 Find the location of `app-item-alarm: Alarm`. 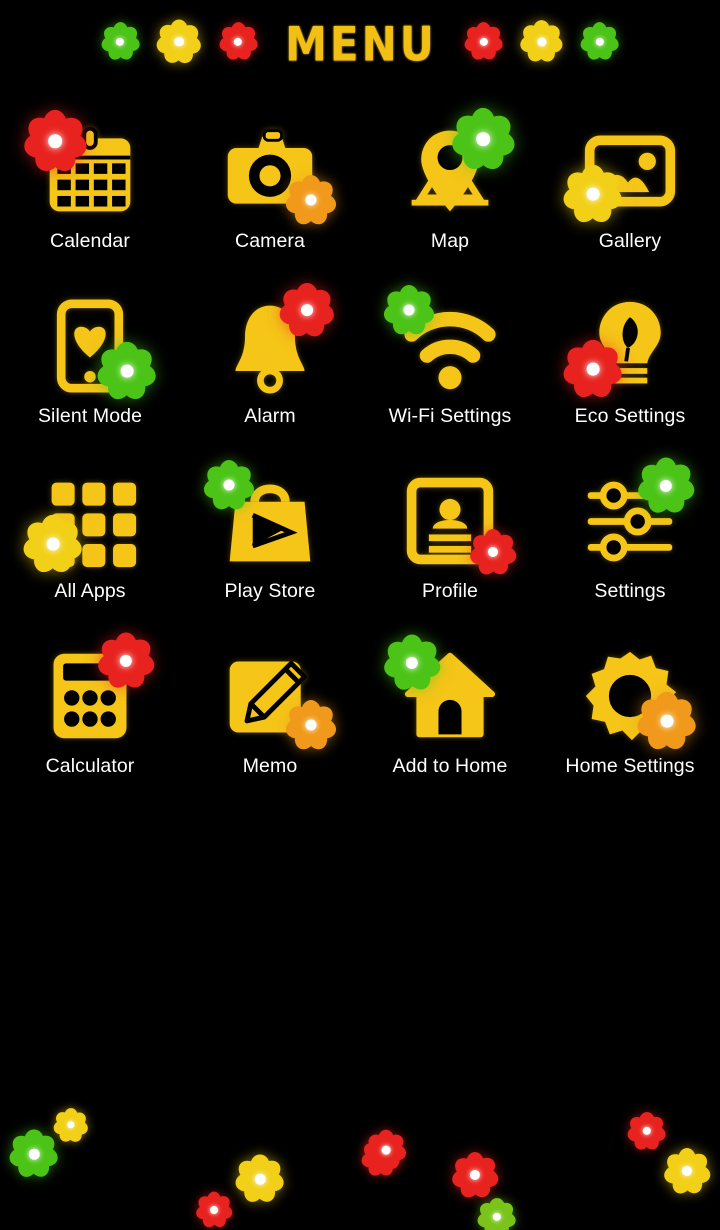

app-item-alarm: Alarm is located at coordinates (270, 371).